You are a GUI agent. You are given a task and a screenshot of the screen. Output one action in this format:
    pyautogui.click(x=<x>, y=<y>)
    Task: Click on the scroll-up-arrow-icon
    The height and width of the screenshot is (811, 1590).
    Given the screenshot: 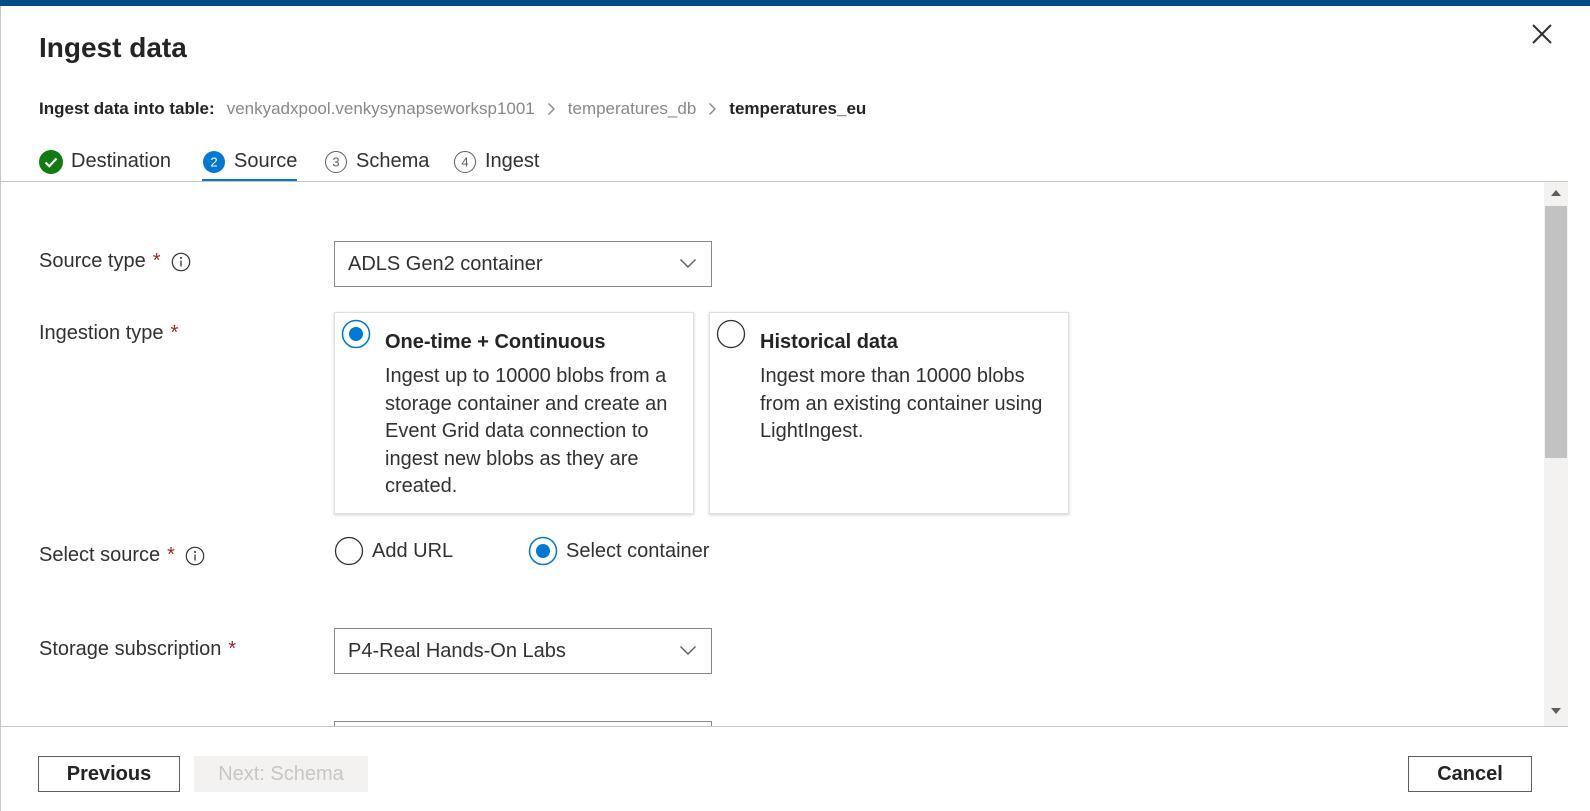 What is the action you would take?
    pyautogui.click(x=1556, y=193)
    